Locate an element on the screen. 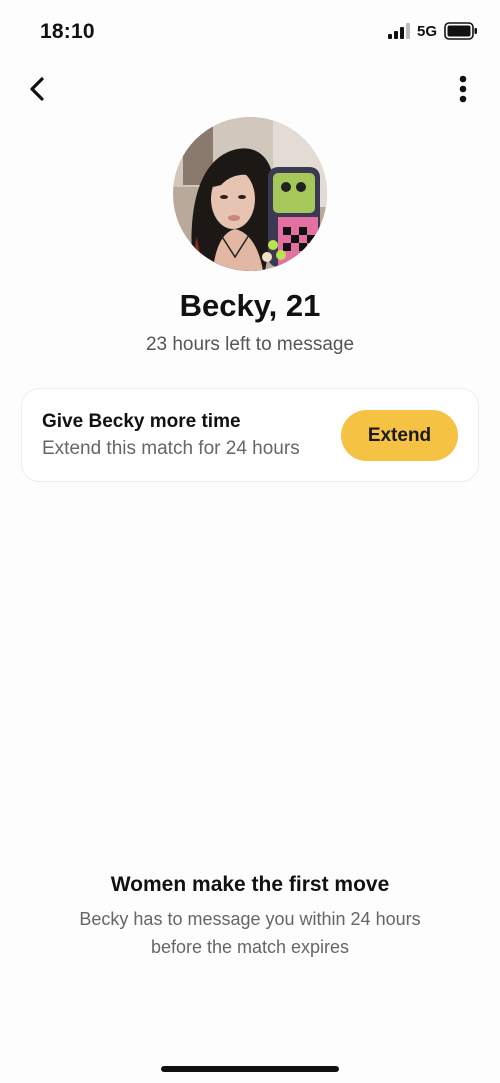  profile-avatar is located at coordinates (250, 194).